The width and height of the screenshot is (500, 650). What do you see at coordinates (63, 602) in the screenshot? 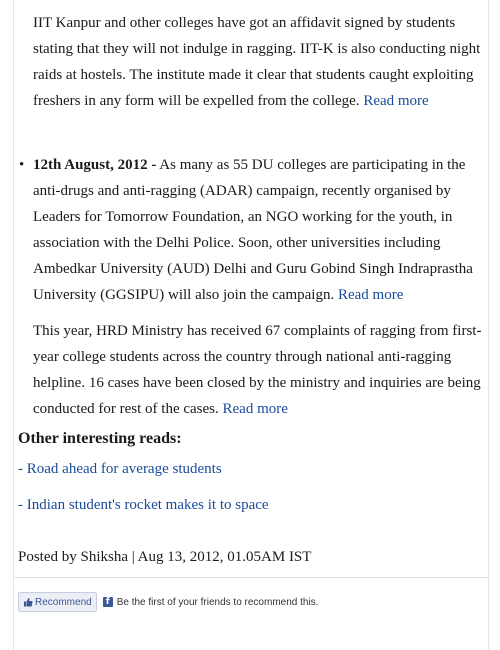
I see `recommend-label: Recommend` at bounding box center [63, 602].